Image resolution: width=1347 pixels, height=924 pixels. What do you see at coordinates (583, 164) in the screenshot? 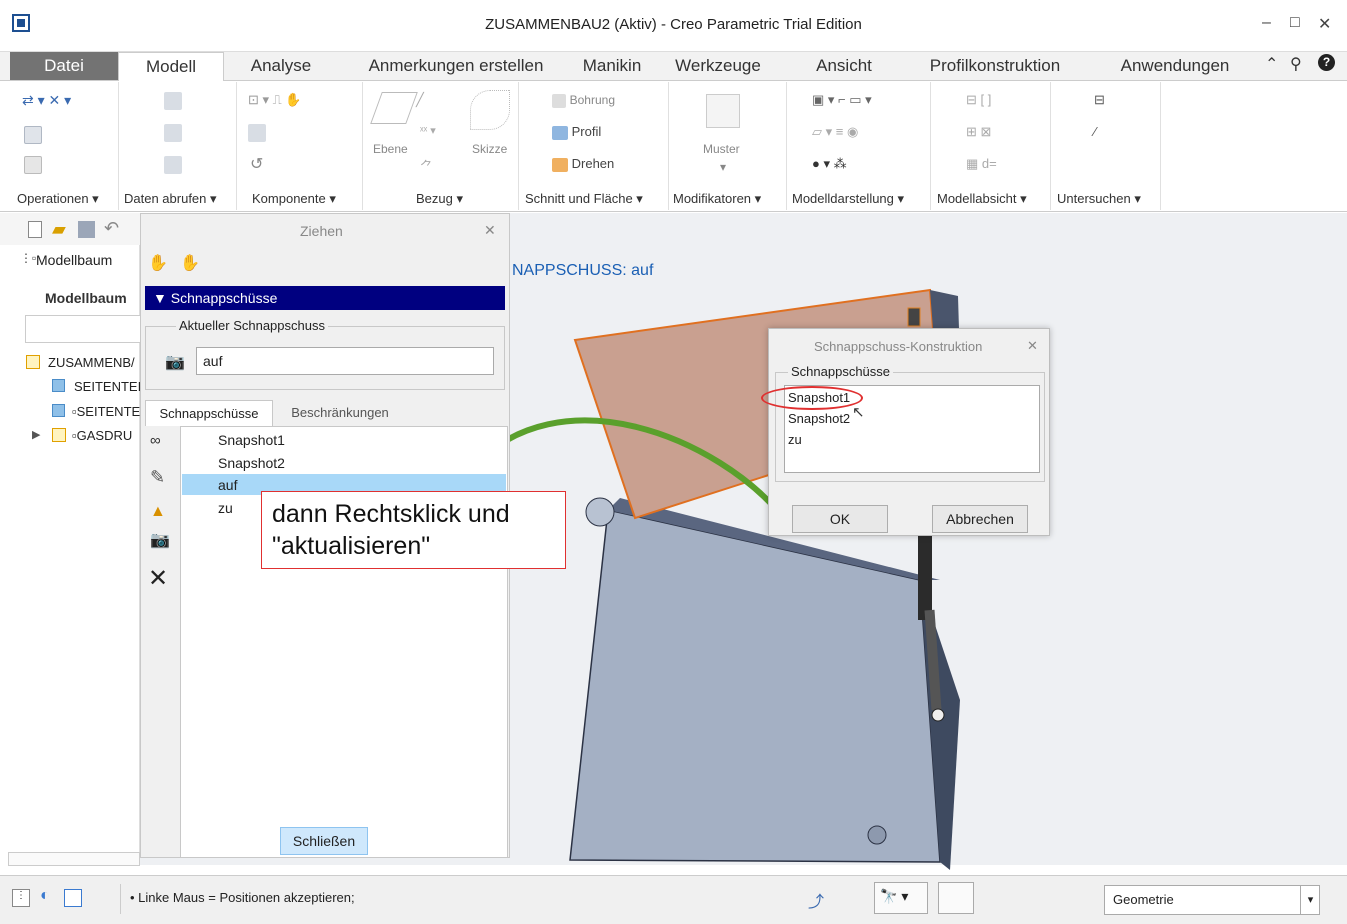
I see `revolve-button: Drehen` at bounding box center [583, 164].